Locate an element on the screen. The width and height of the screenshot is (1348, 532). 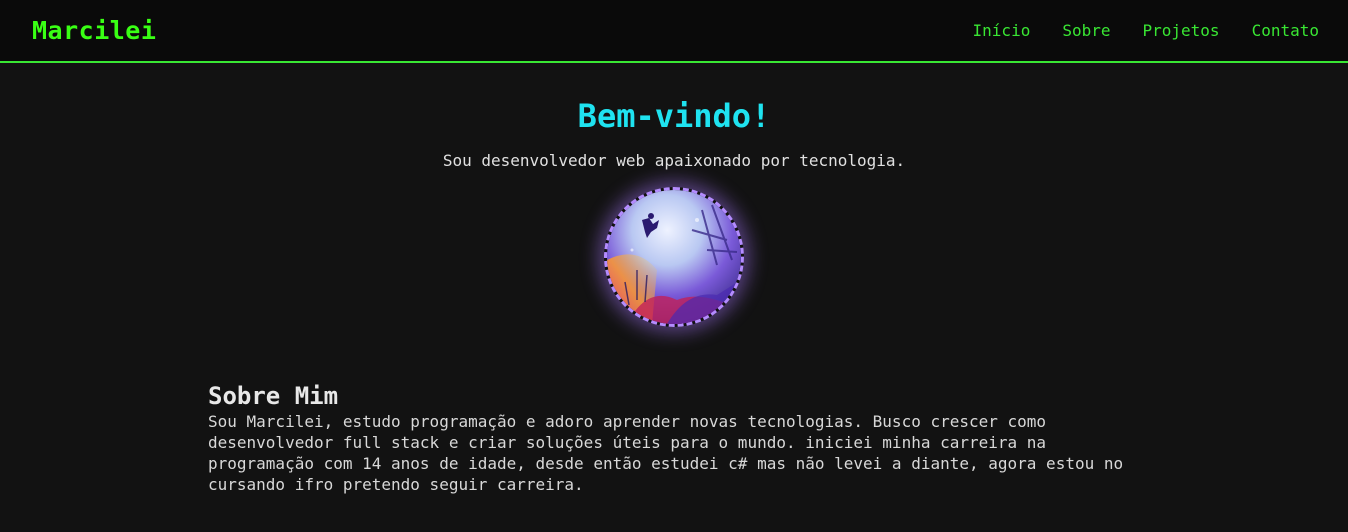
site-brand: Marcilei is located at coordinates (94, 30).